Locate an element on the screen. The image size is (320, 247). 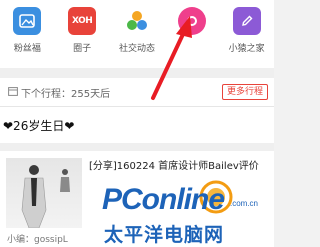
shortcut-social: 社交动态 is located at coordinates (137, 34).